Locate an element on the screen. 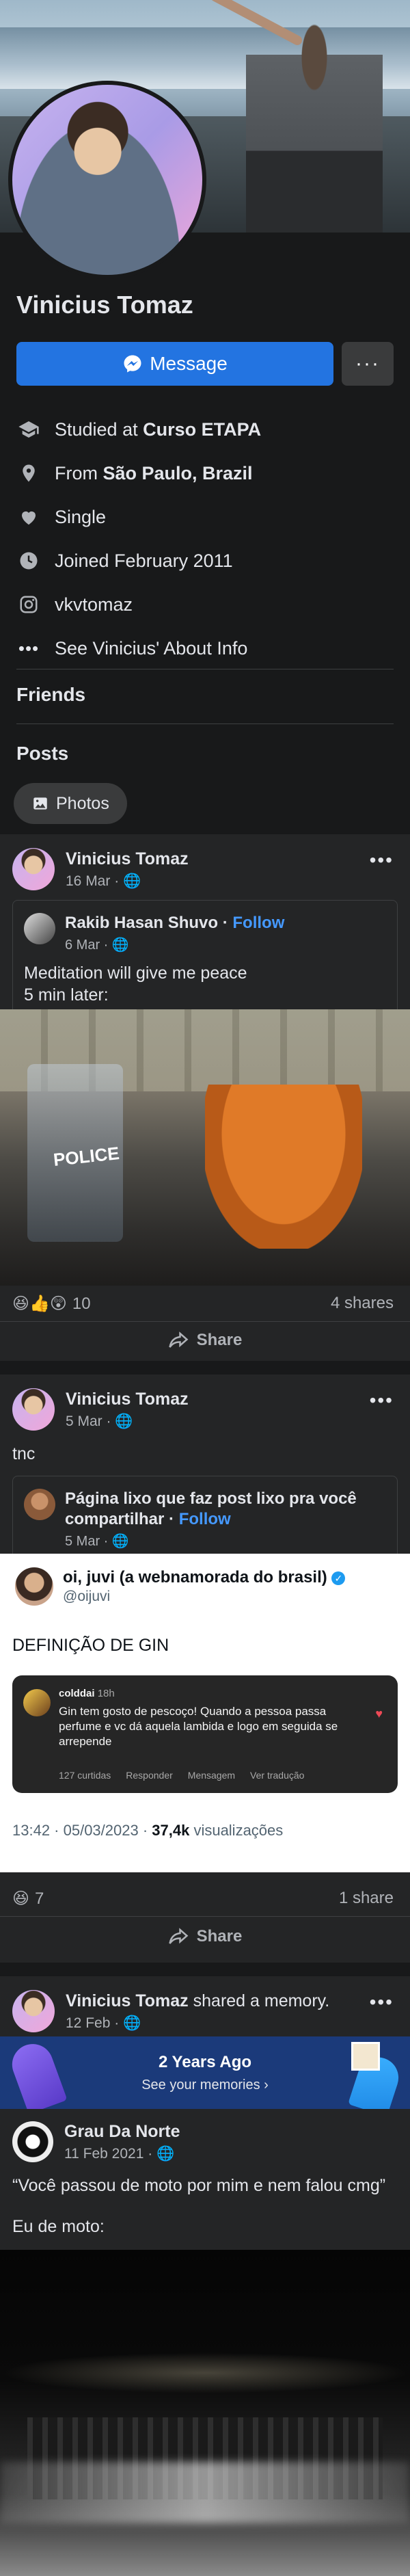 This screenshot has width=410, height=2576. shares-count: 4 shares is located at coordinates (362, 1303).